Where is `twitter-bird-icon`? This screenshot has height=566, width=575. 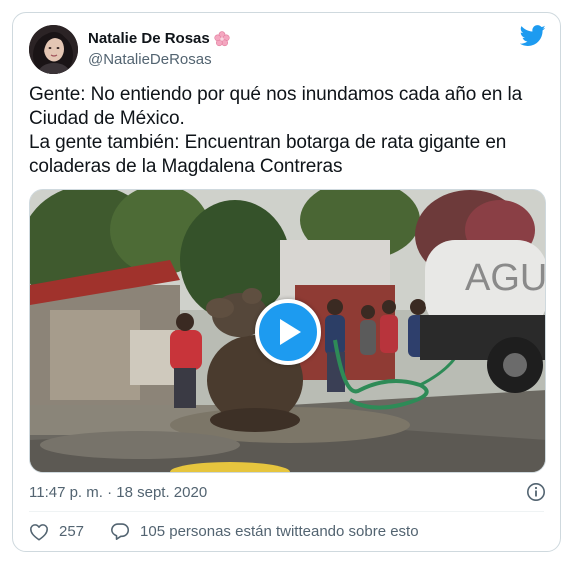 twitter-bird-icon is located at coordinates (532, 36).